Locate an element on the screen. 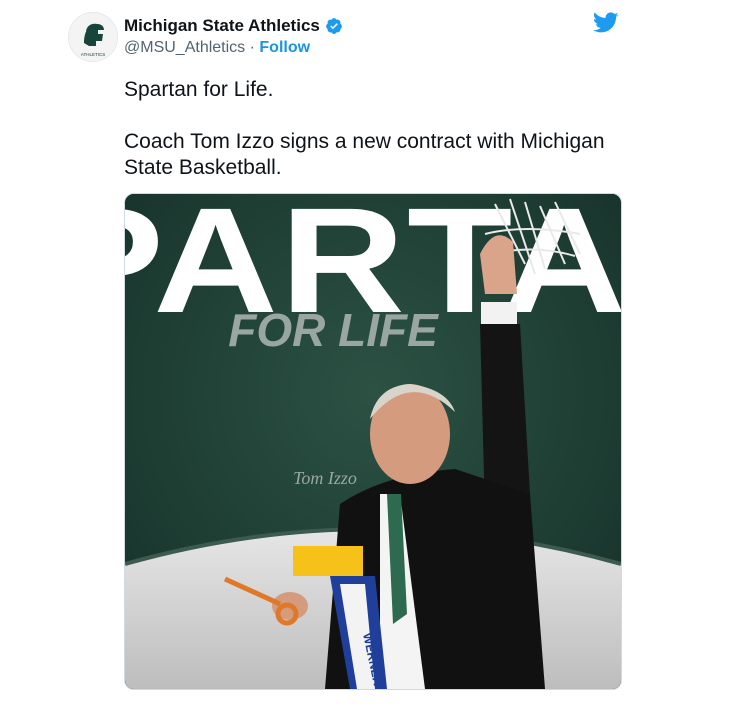 The height and width of the screenshot is (709, 750). author-avatar: ATHLETICS is located at coordinates (93, 37).